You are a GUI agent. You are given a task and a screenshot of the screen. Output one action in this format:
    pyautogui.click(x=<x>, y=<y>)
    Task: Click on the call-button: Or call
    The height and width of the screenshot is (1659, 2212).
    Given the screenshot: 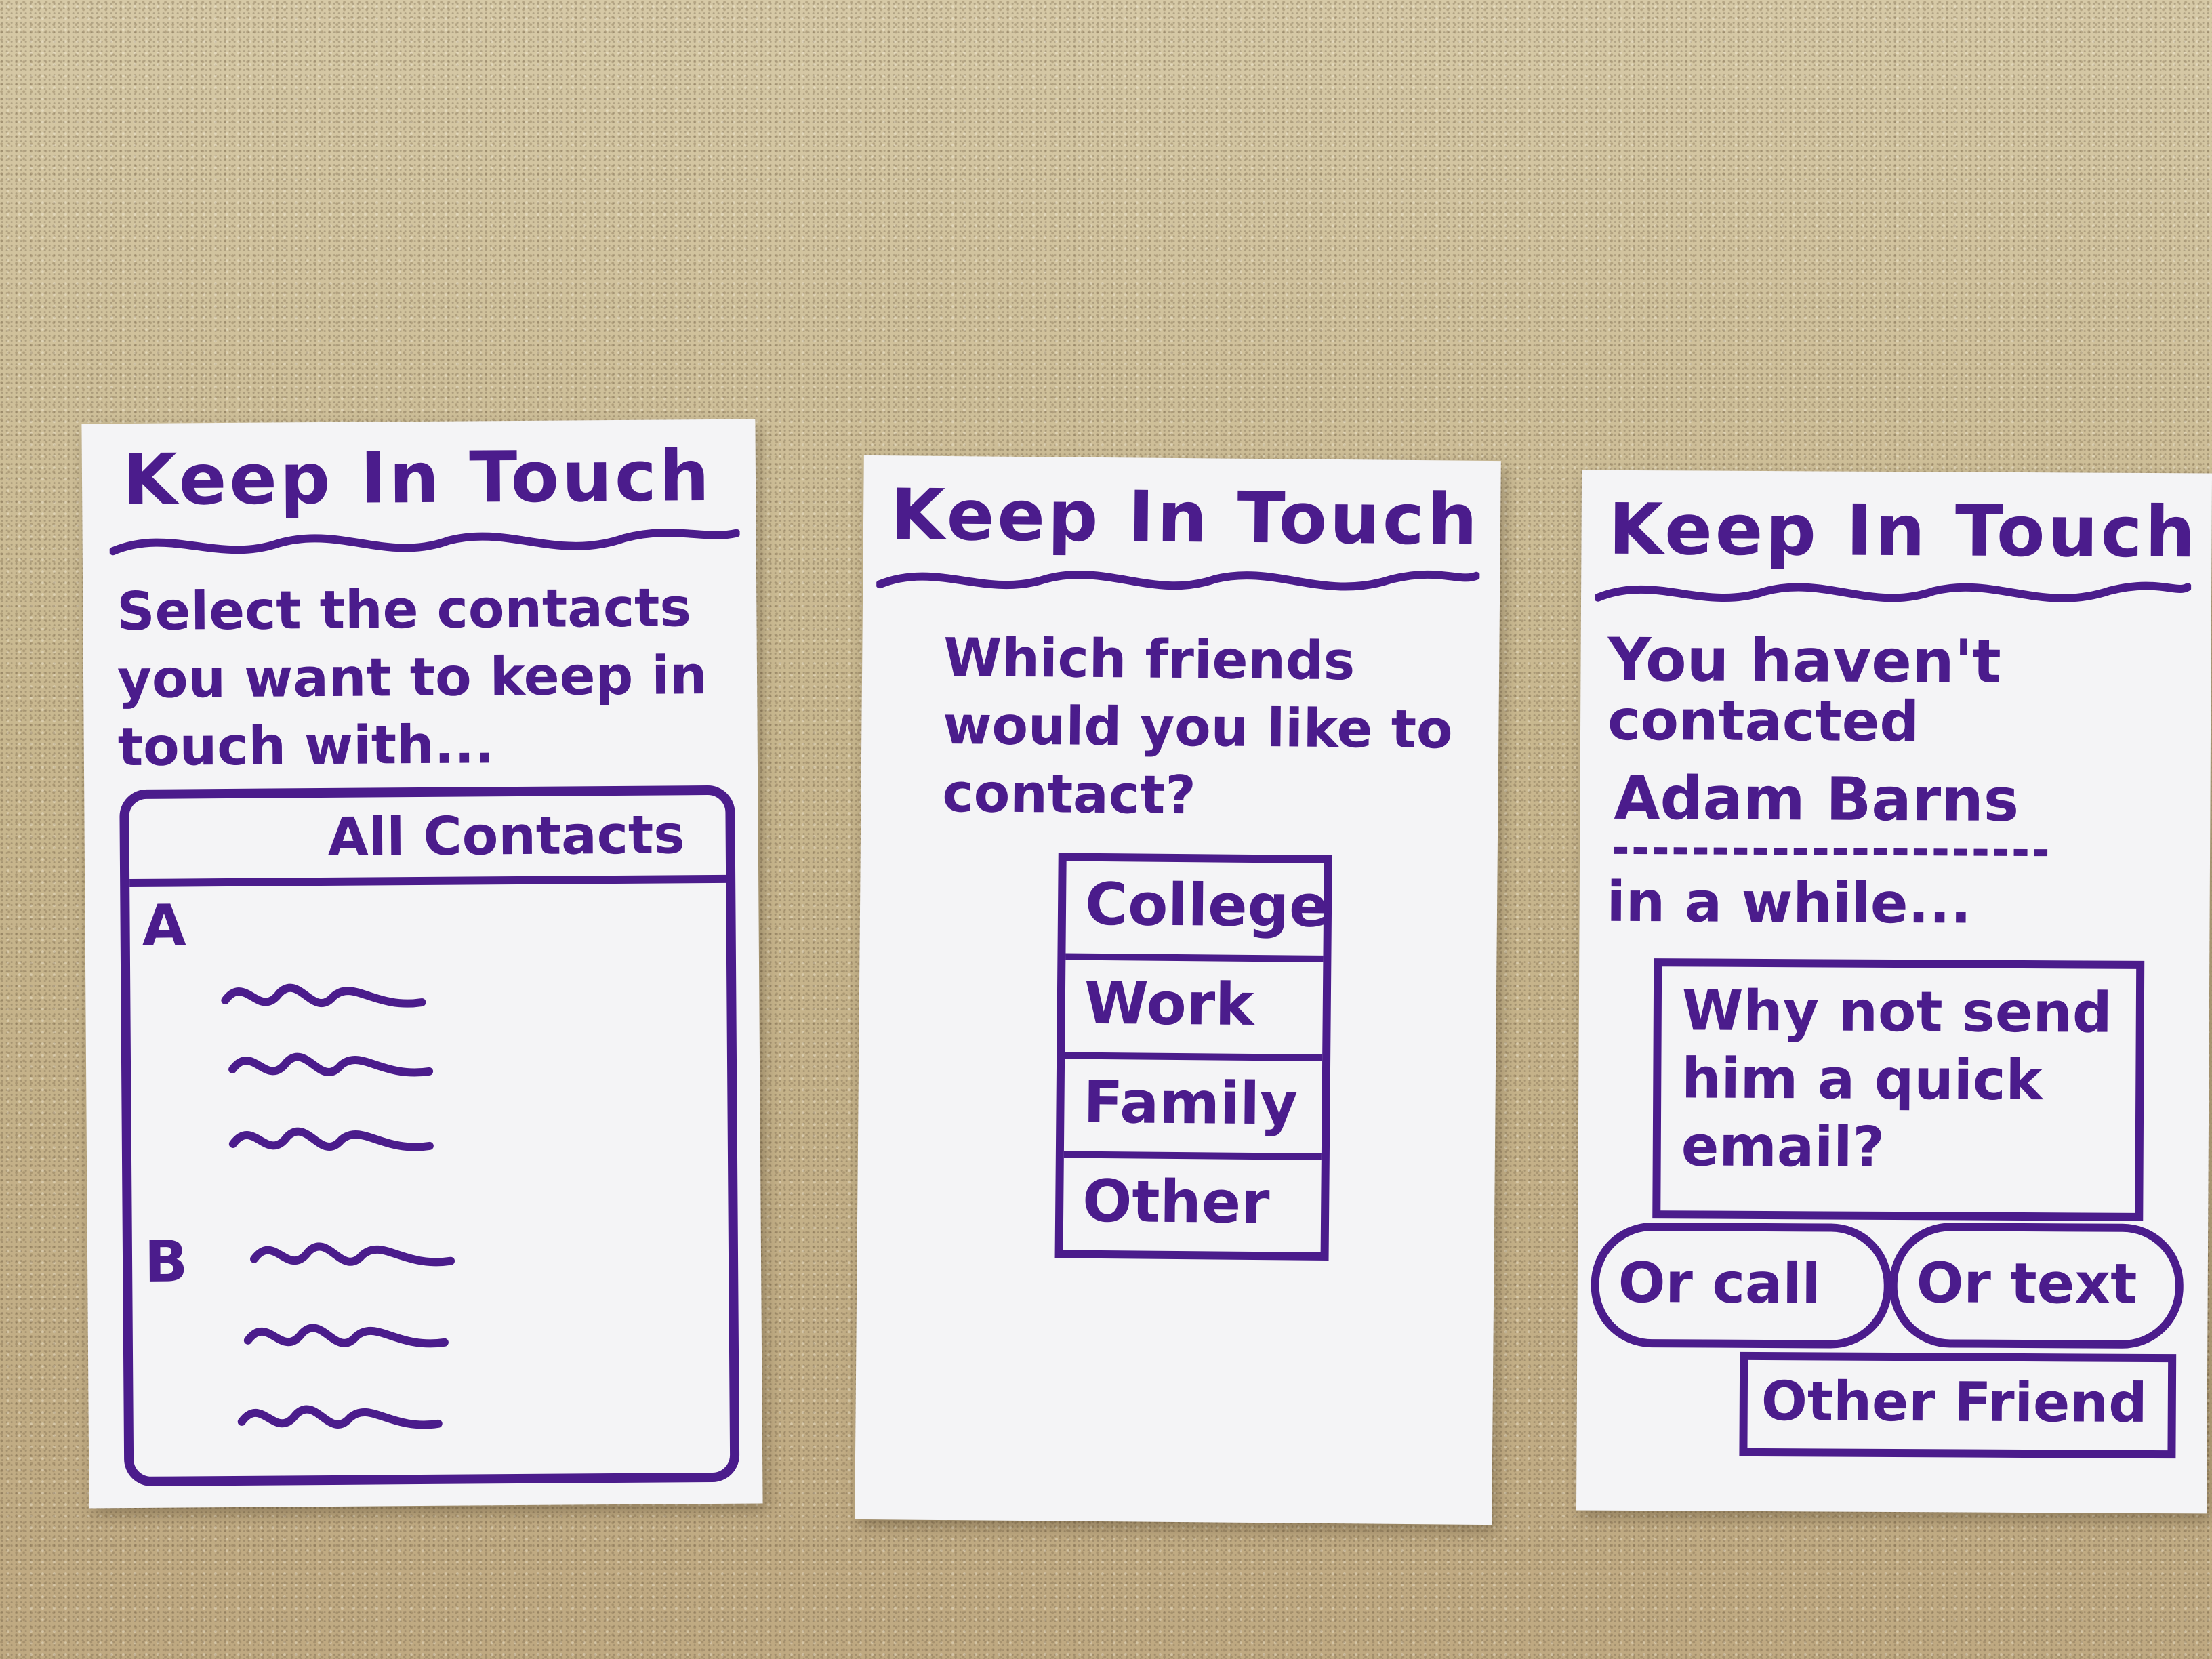 What is the action you would take?
    pyautogui.click(x=1742, y=1285)
    